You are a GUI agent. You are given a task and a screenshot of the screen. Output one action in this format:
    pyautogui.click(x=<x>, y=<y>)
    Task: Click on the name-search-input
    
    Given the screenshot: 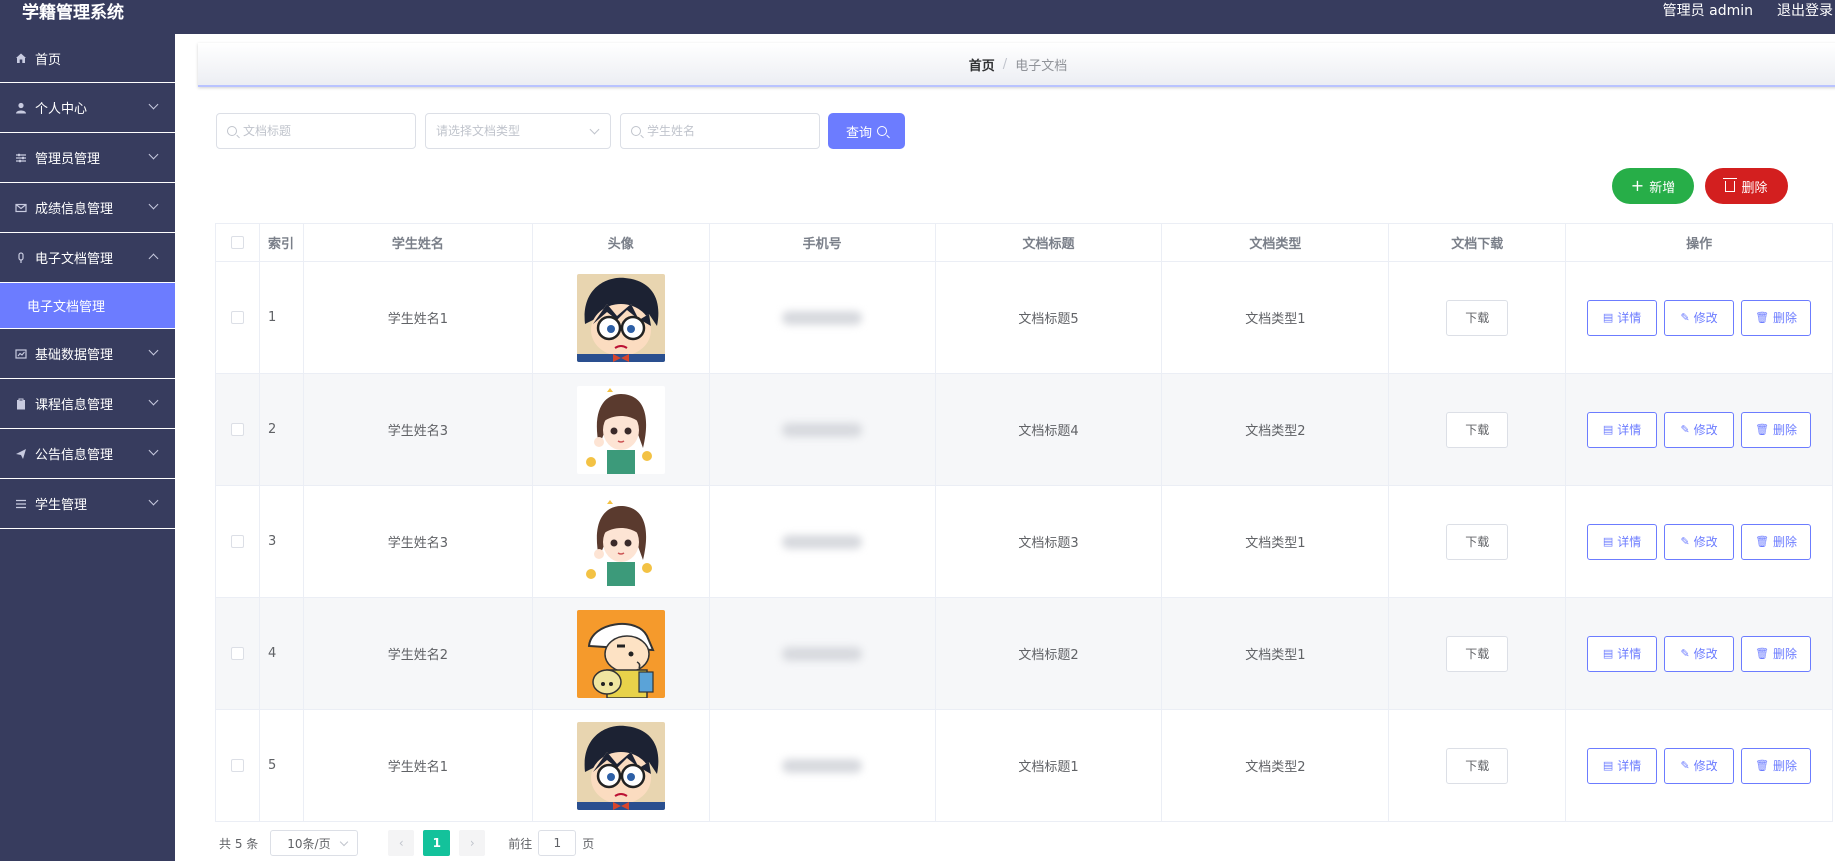 What is the action you would take?
    pyautogui.click(x=733, y=131)
    